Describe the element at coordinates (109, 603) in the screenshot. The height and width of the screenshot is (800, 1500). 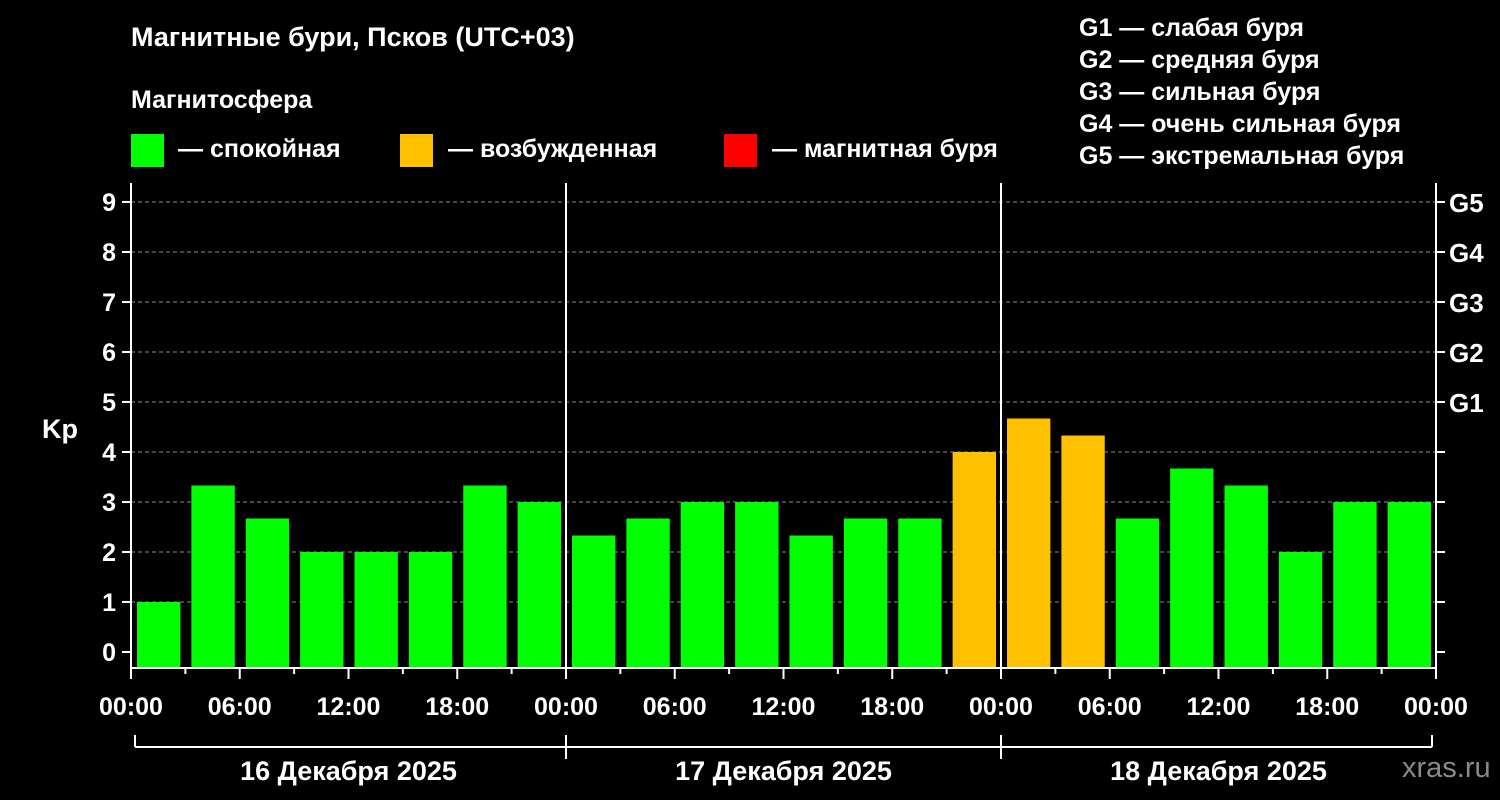
I see `y-tick-label: 1` at that location.